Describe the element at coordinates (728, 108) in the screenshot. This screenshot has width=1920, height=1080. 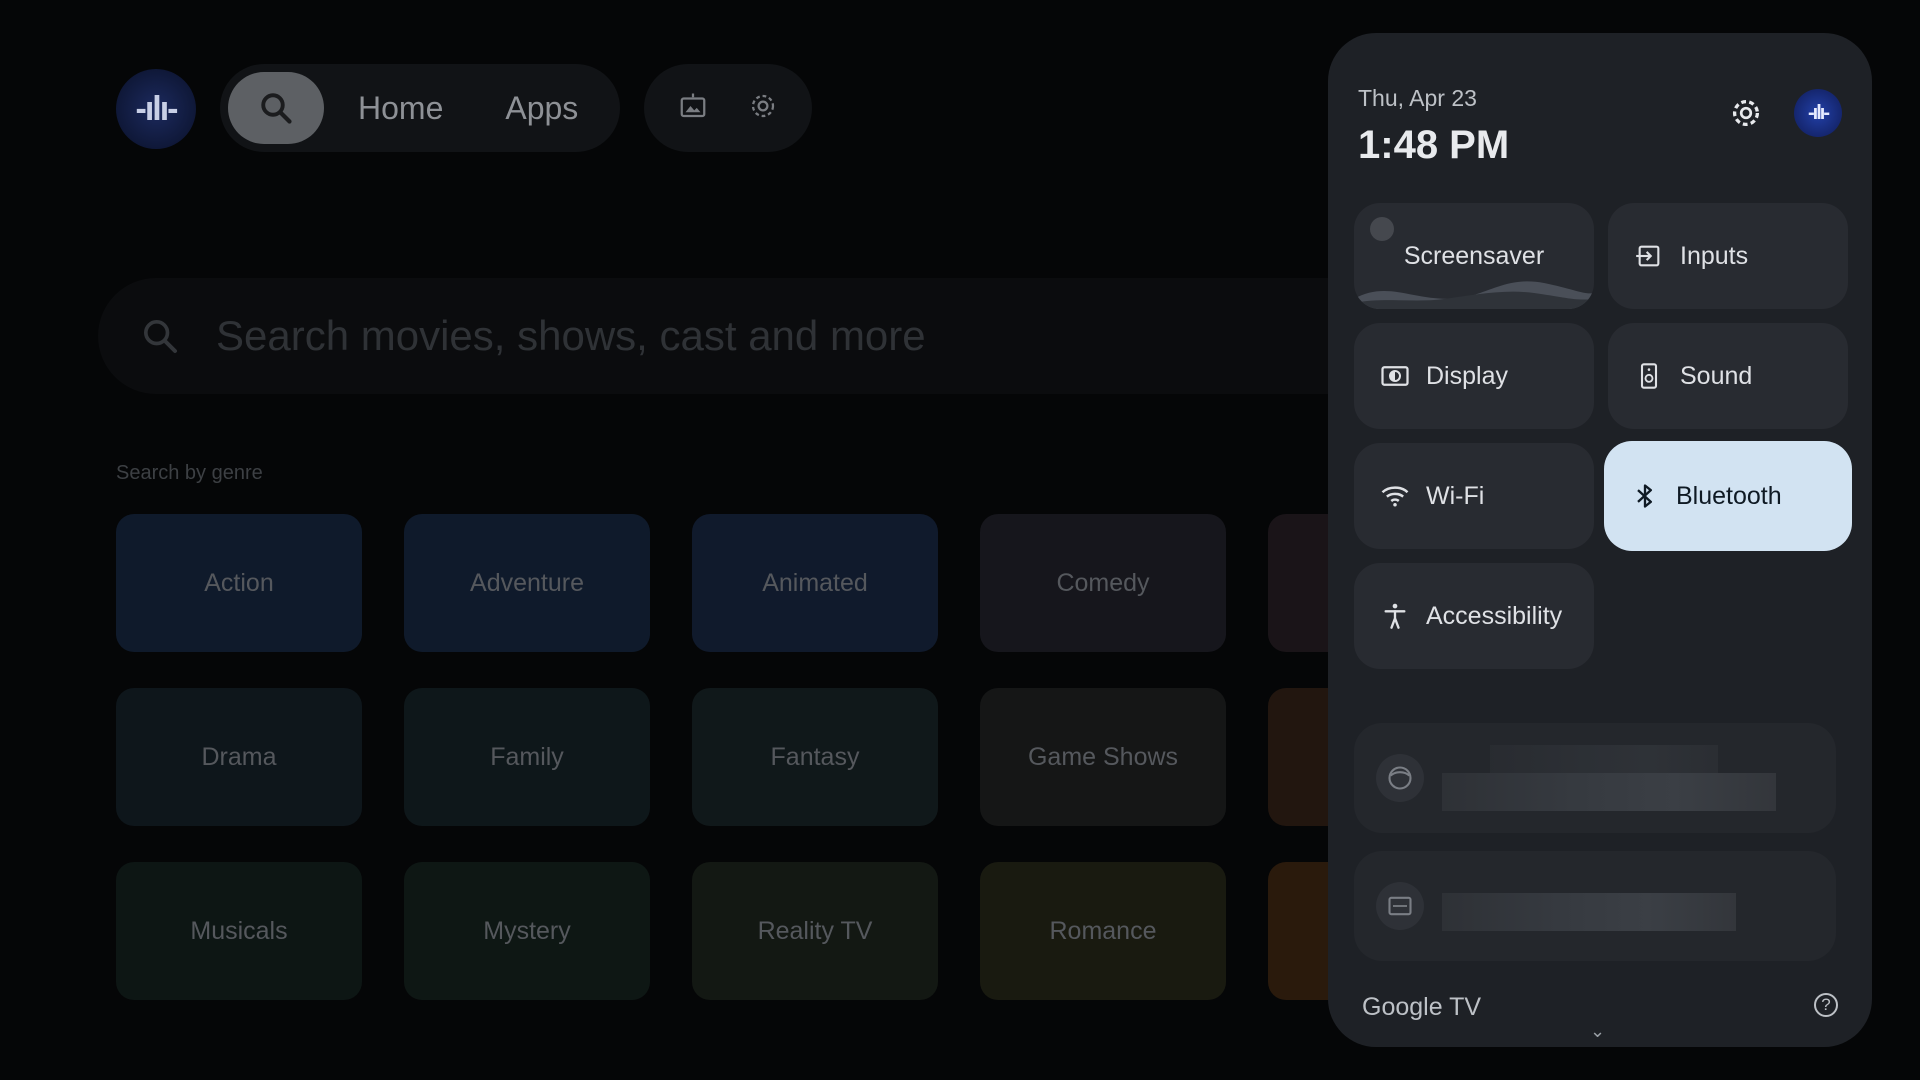
I see `top-icon-group` at that location.